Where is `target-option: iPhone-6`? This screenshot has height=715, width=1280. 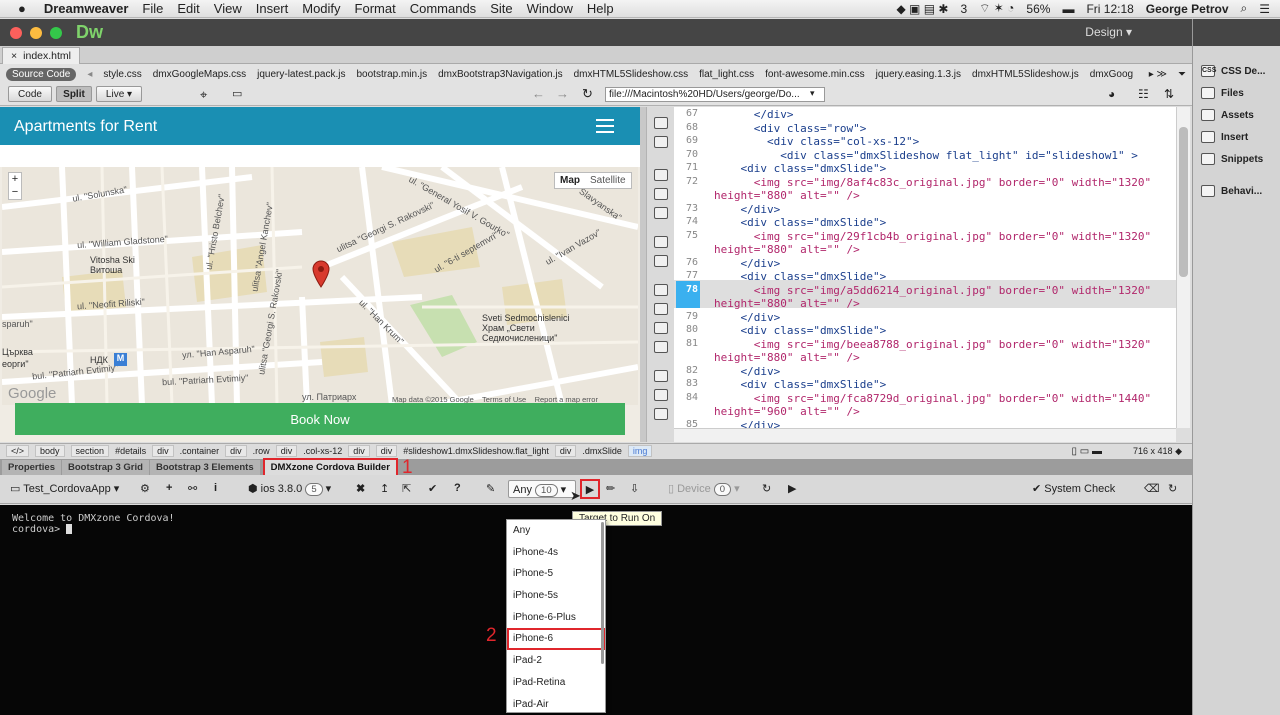 target-option: iPhone-6 is located at coordinates (556, 639).